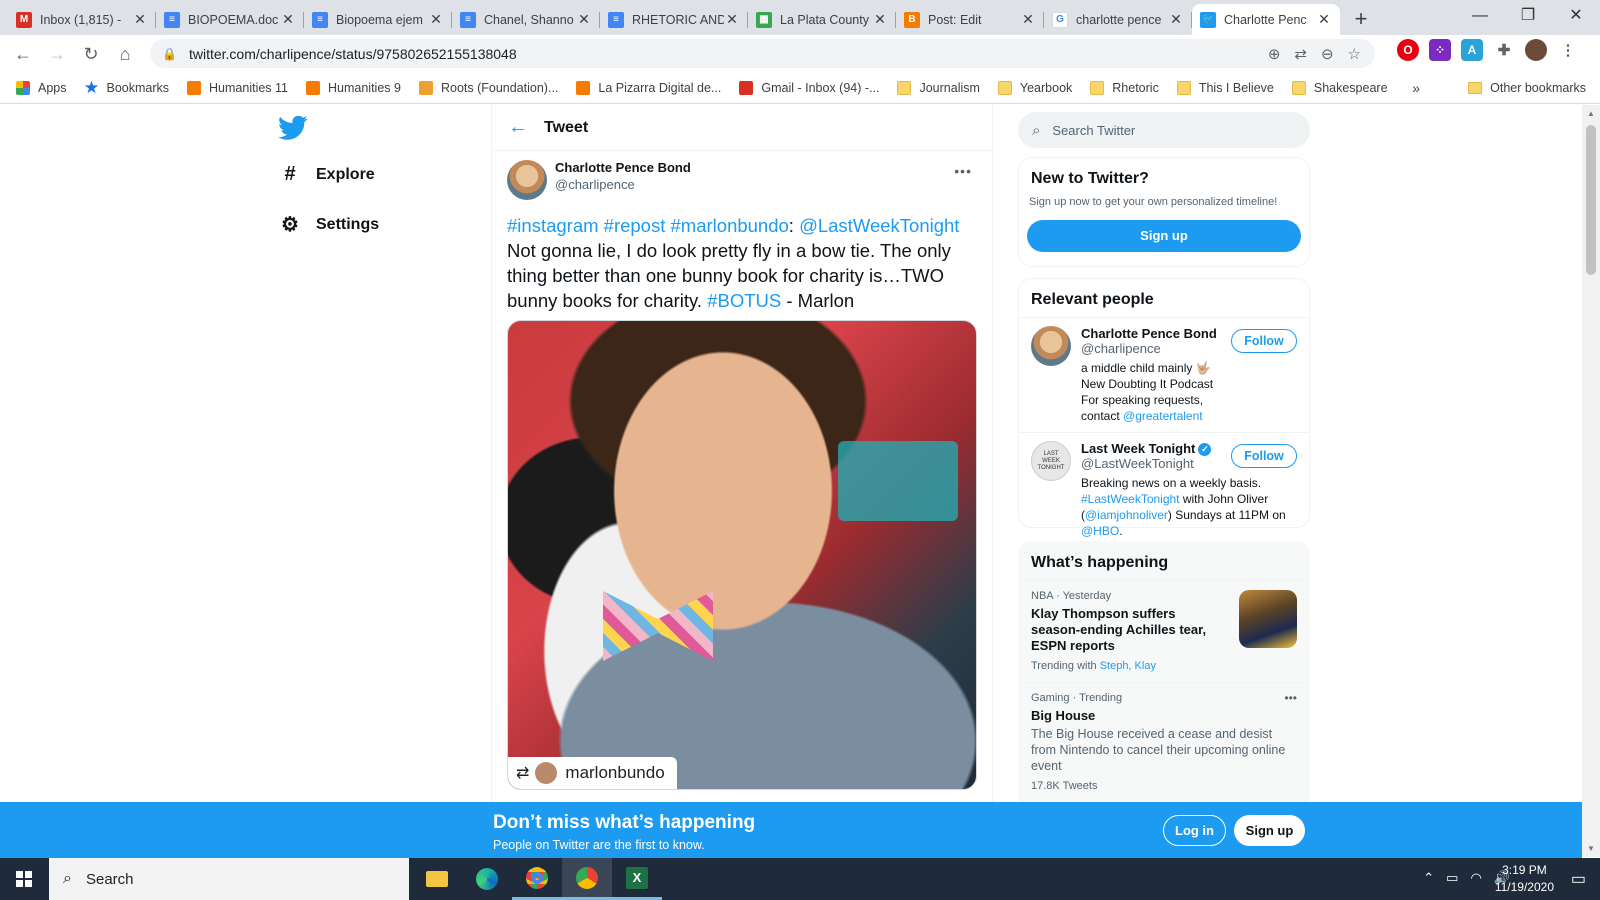 This screenshot has width=1600, height=900. What do you see at coordinates (328, 224) in the screenshot?
I see `nav-settings: ⚙ Settings` at bounding box center [328, 224].